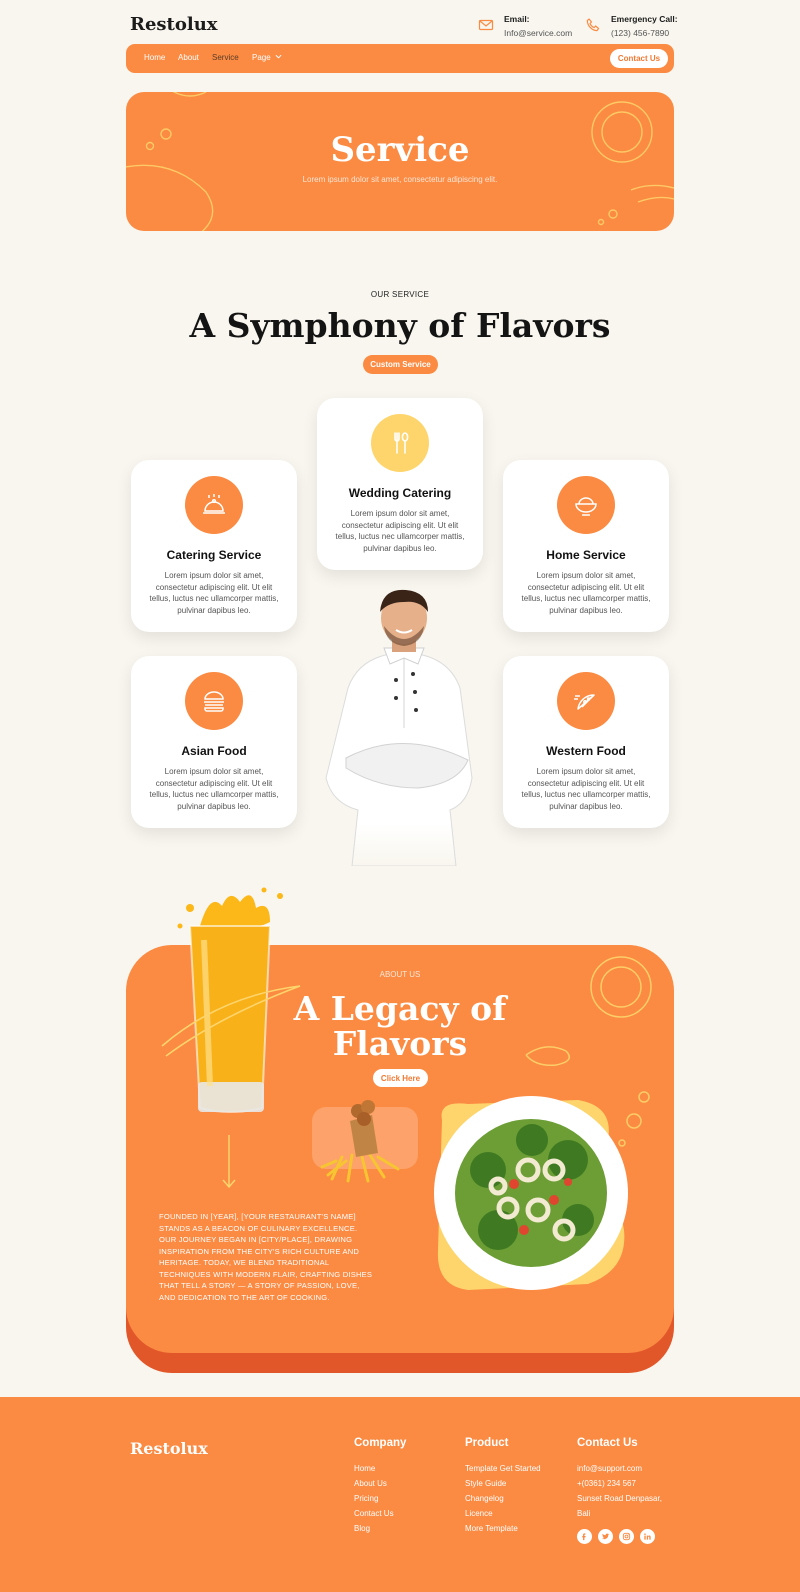 Image resolution: width=800 pixels, height=1592 pixels. I want to click on card-title: Wedding Catering, so click(400, 493).